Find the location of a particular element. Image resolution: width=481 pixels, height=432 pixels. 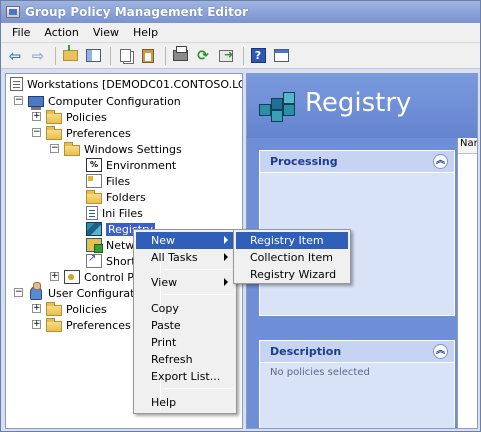

user-icon is located at coordinates (36, 291).